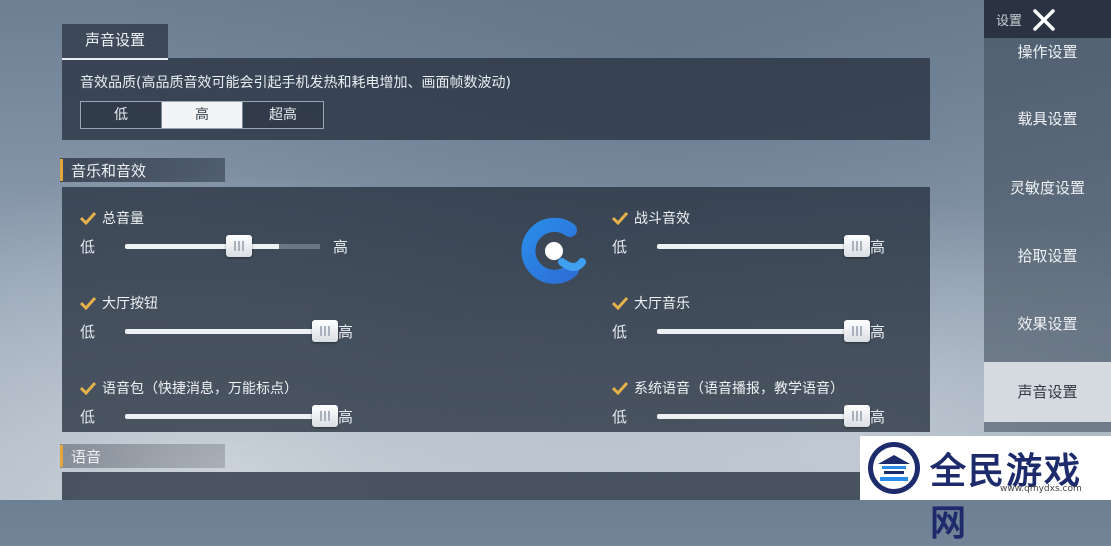 The image size is (1111, 546). Describe the element at coordinates (121, 115) in the screenshot. I see `quality-option-low: 低` at that location.